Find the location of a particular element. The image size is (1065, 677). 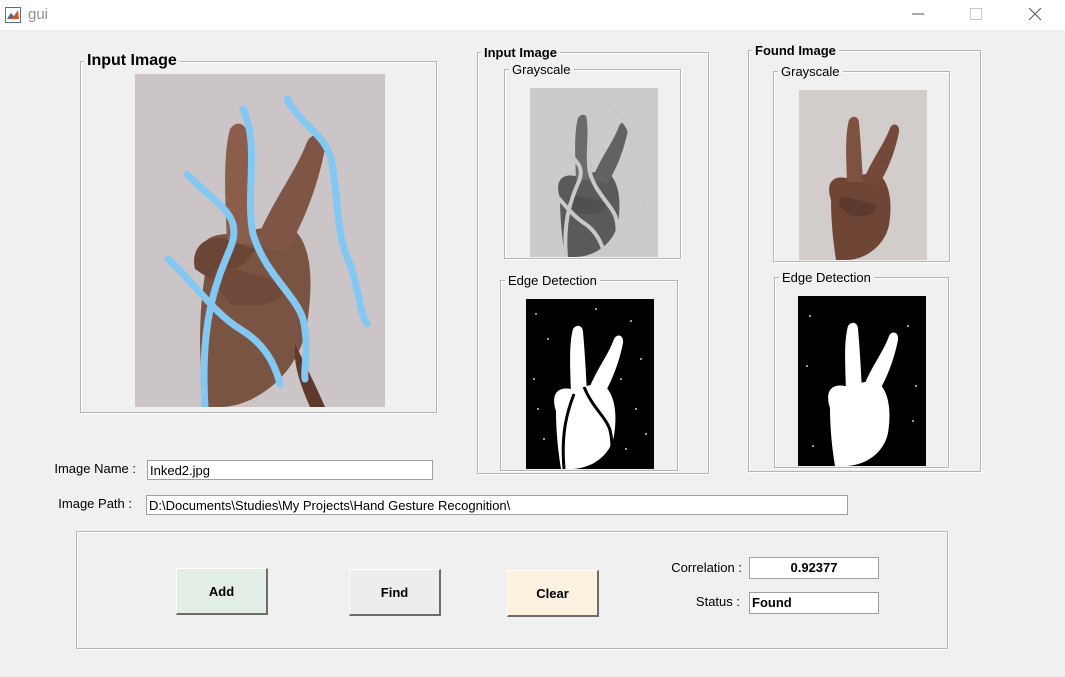

maximize-icon is located at coordinates (976, 14).